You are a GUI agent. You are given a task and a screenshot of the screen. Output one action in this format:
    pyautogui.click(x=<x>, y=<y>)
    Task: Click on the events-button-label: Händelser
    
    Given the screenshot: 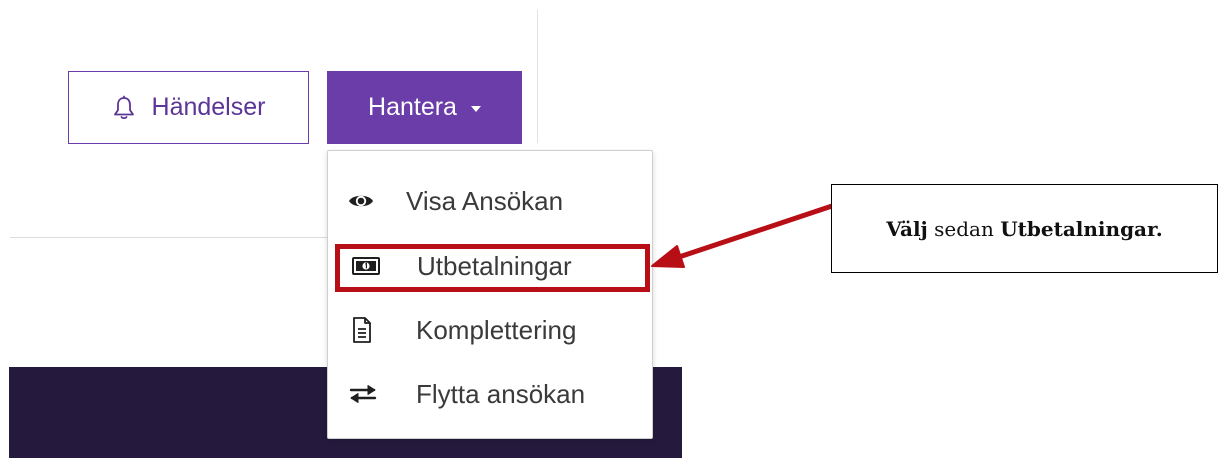 What is the action you would take?
    pyautogui.click(x=208, y=107)
    